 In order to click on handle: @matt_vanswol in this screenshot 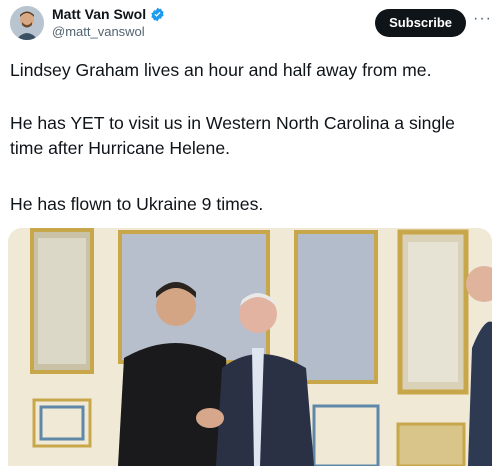, I will do `click(108, 31)`.